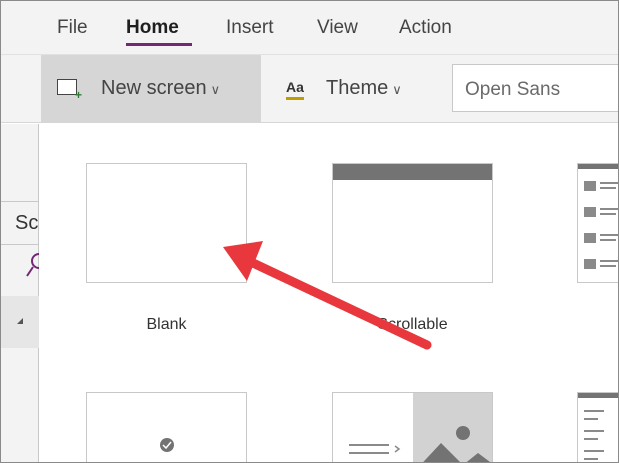 The image size is (619, 463). Describe the element at coordinates (20, 293) in the screenshot. I see `tree-view-pane: Sc` at that location.